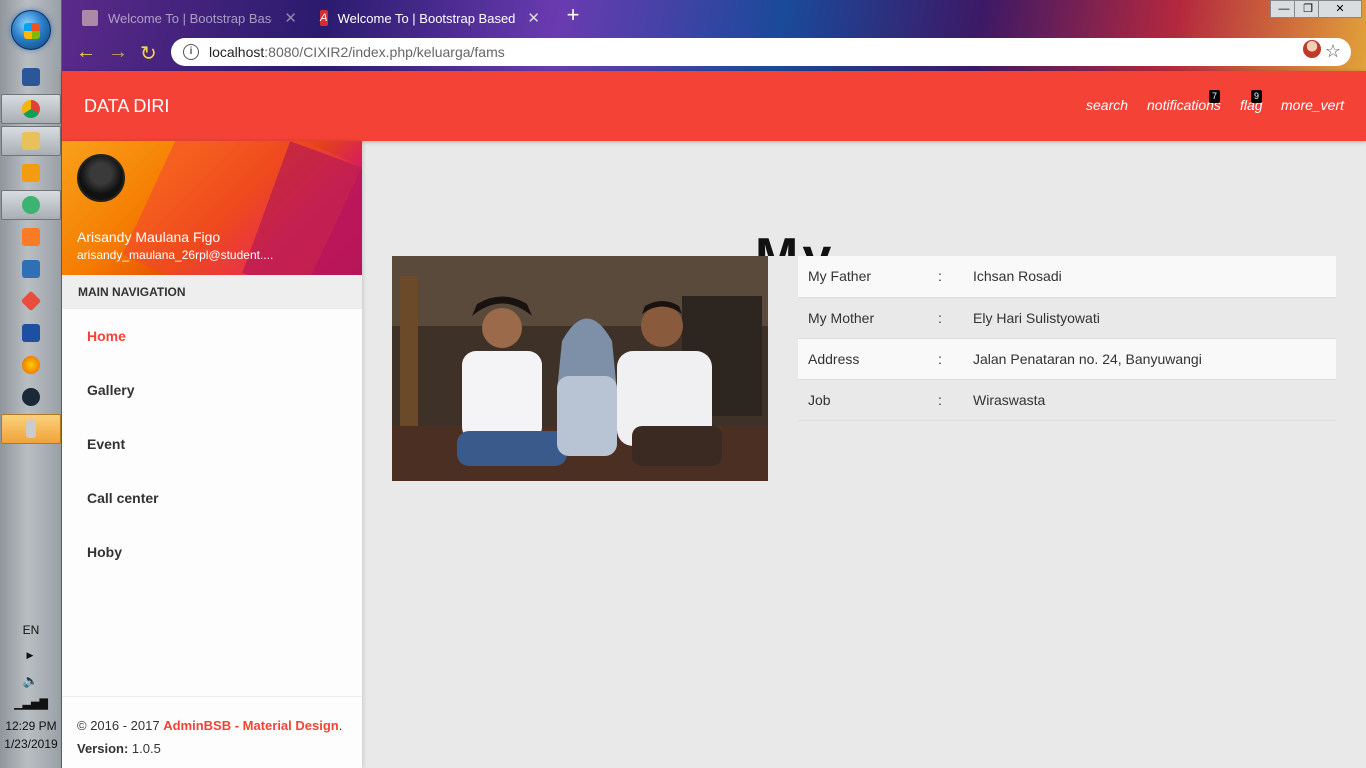 The width and height of the screenshot is (1366, 768). I want to click on firefox-taskbar-icon, so click(31, 365).